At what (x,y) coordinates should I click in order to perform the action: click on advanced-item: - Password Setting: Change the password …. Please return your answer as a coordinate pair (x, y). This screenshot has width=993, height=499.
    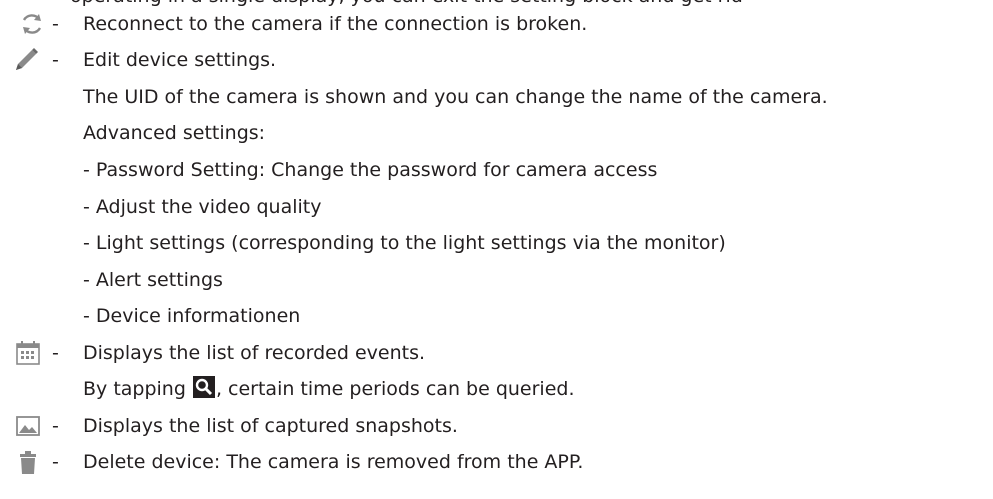
    Looking at the image, I should click on (370, 170).